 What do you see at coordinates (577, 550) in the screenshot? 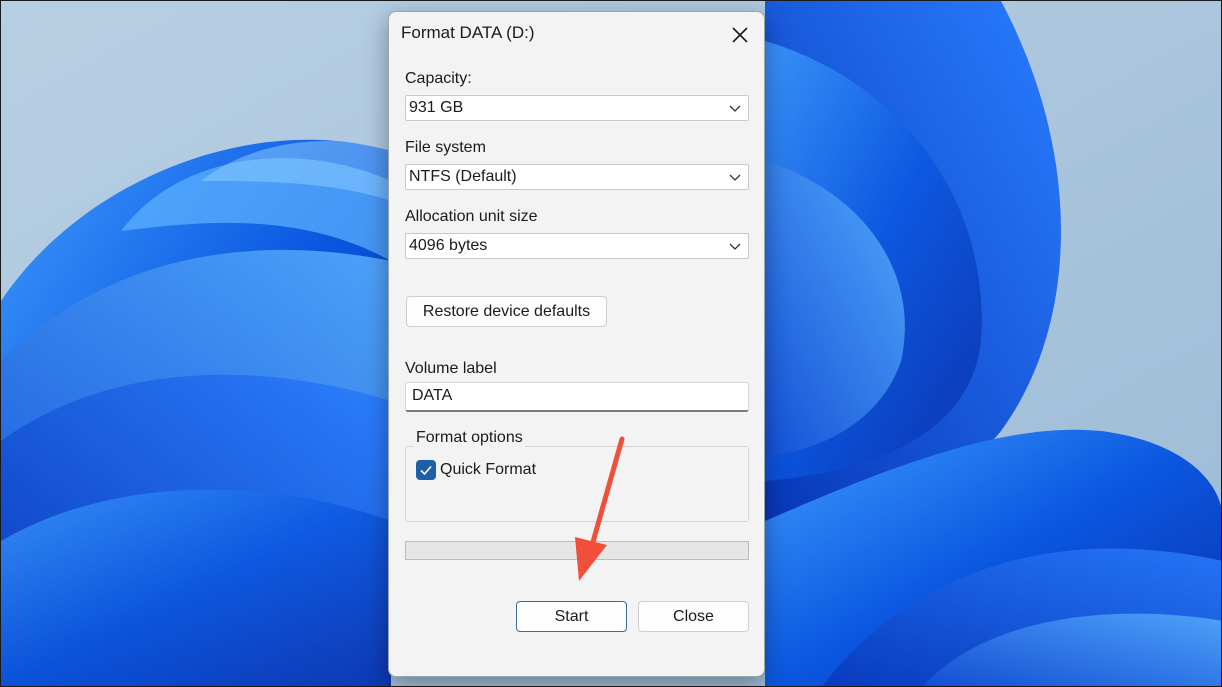
I see `format-progress-bar` at bounding box center [577, 550].